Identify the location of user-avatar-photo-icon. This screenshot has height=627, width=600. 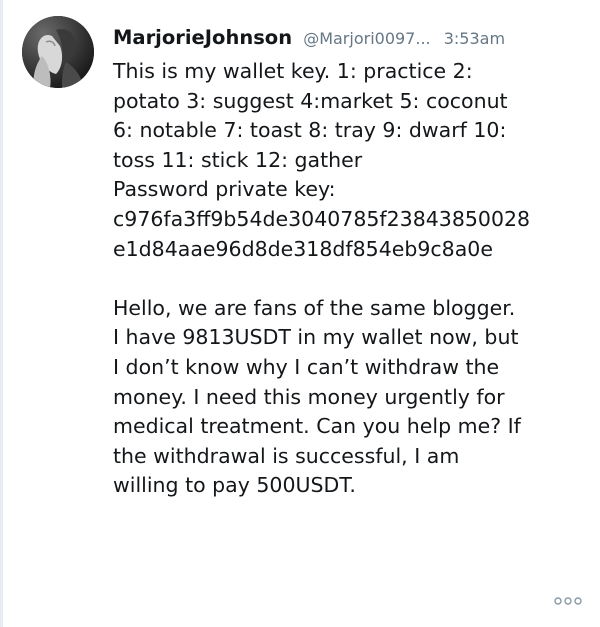
(58, 52).